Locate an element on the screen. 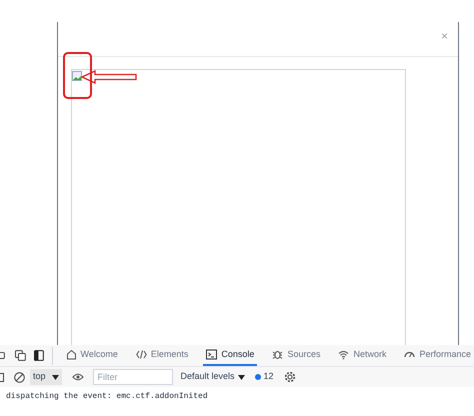  devtools-tab: Welcome is located at coordinates (91, 355).